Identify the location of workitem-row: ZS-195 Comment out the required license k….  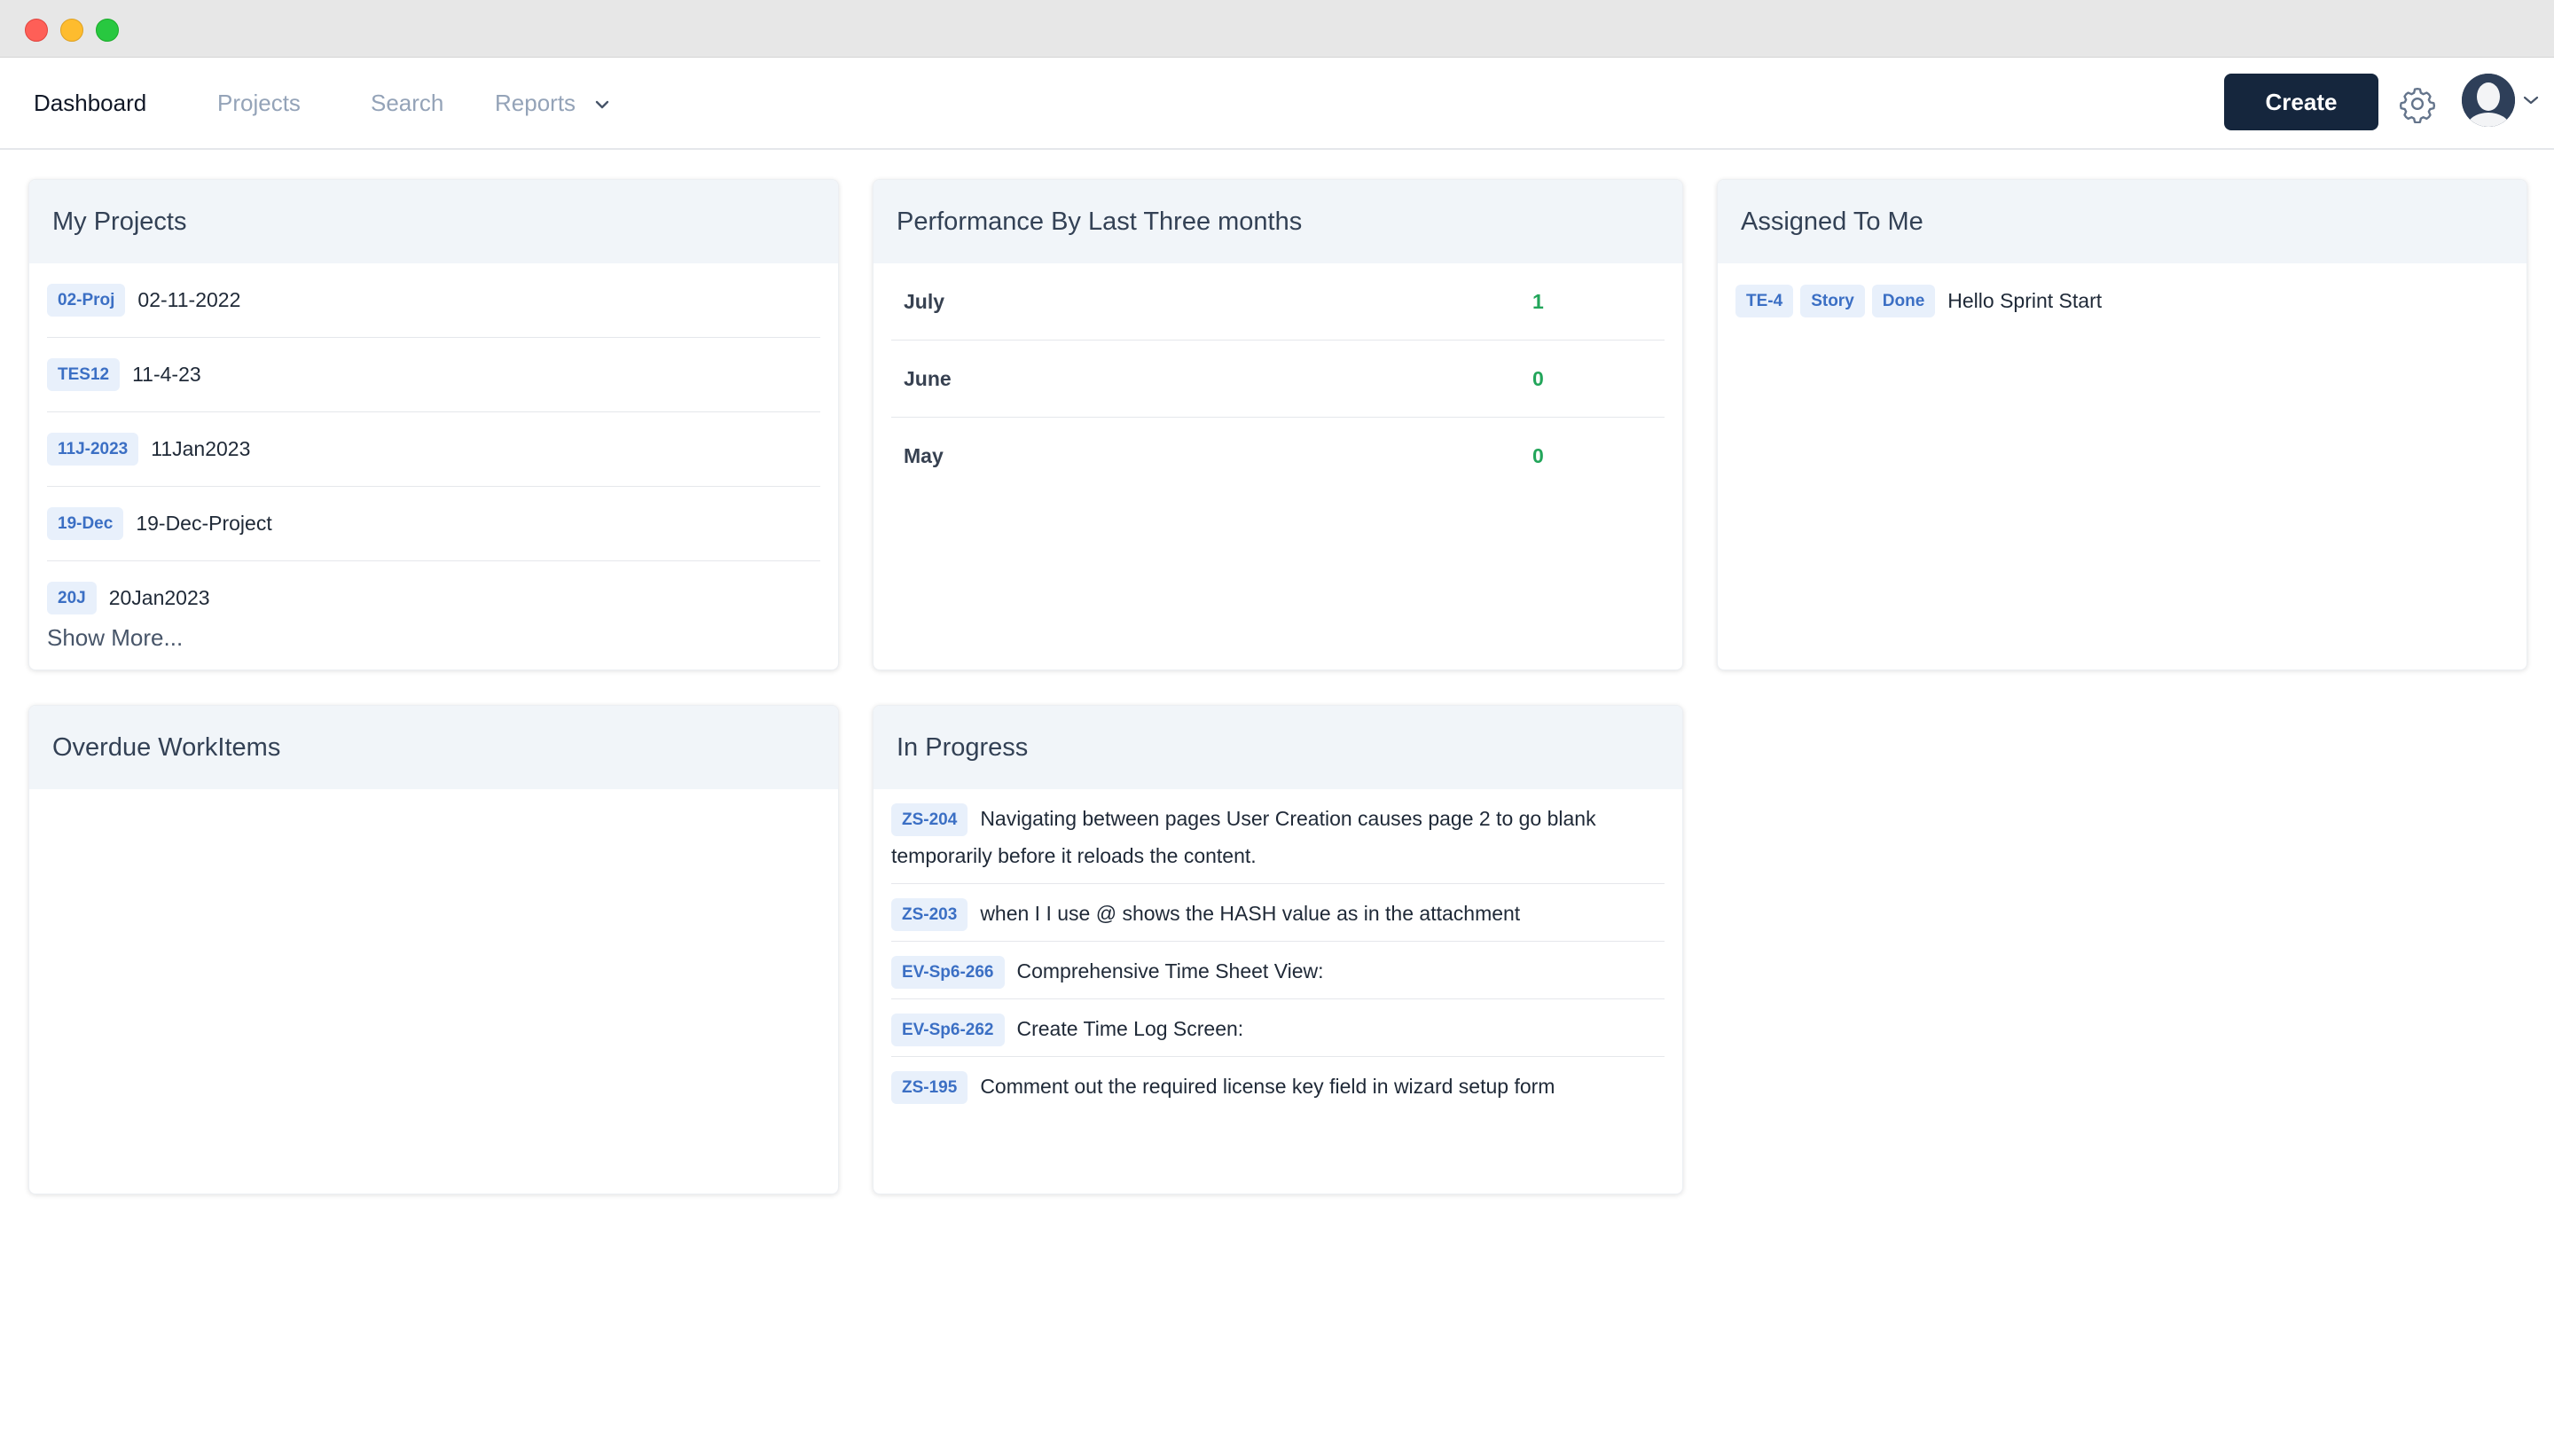
(1278, 1085).